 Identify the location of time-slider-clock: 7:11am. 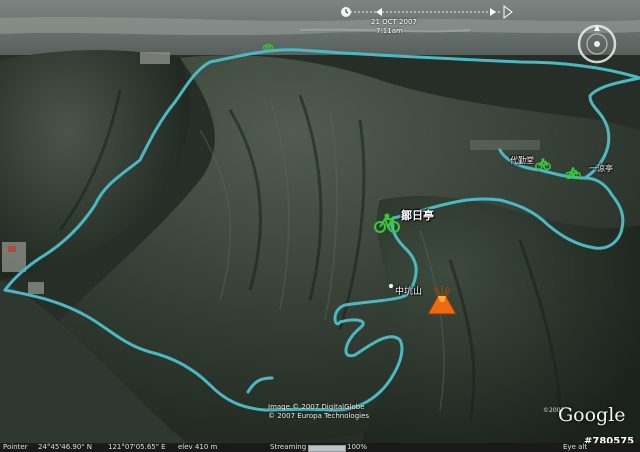
(389, 31).